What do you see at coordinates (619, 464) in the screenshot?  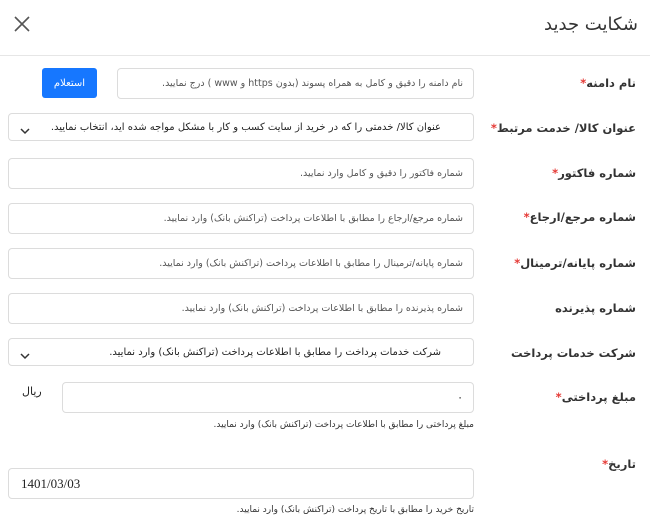 I see `date-label: تاریخ*` at bounding box center [619, 464].